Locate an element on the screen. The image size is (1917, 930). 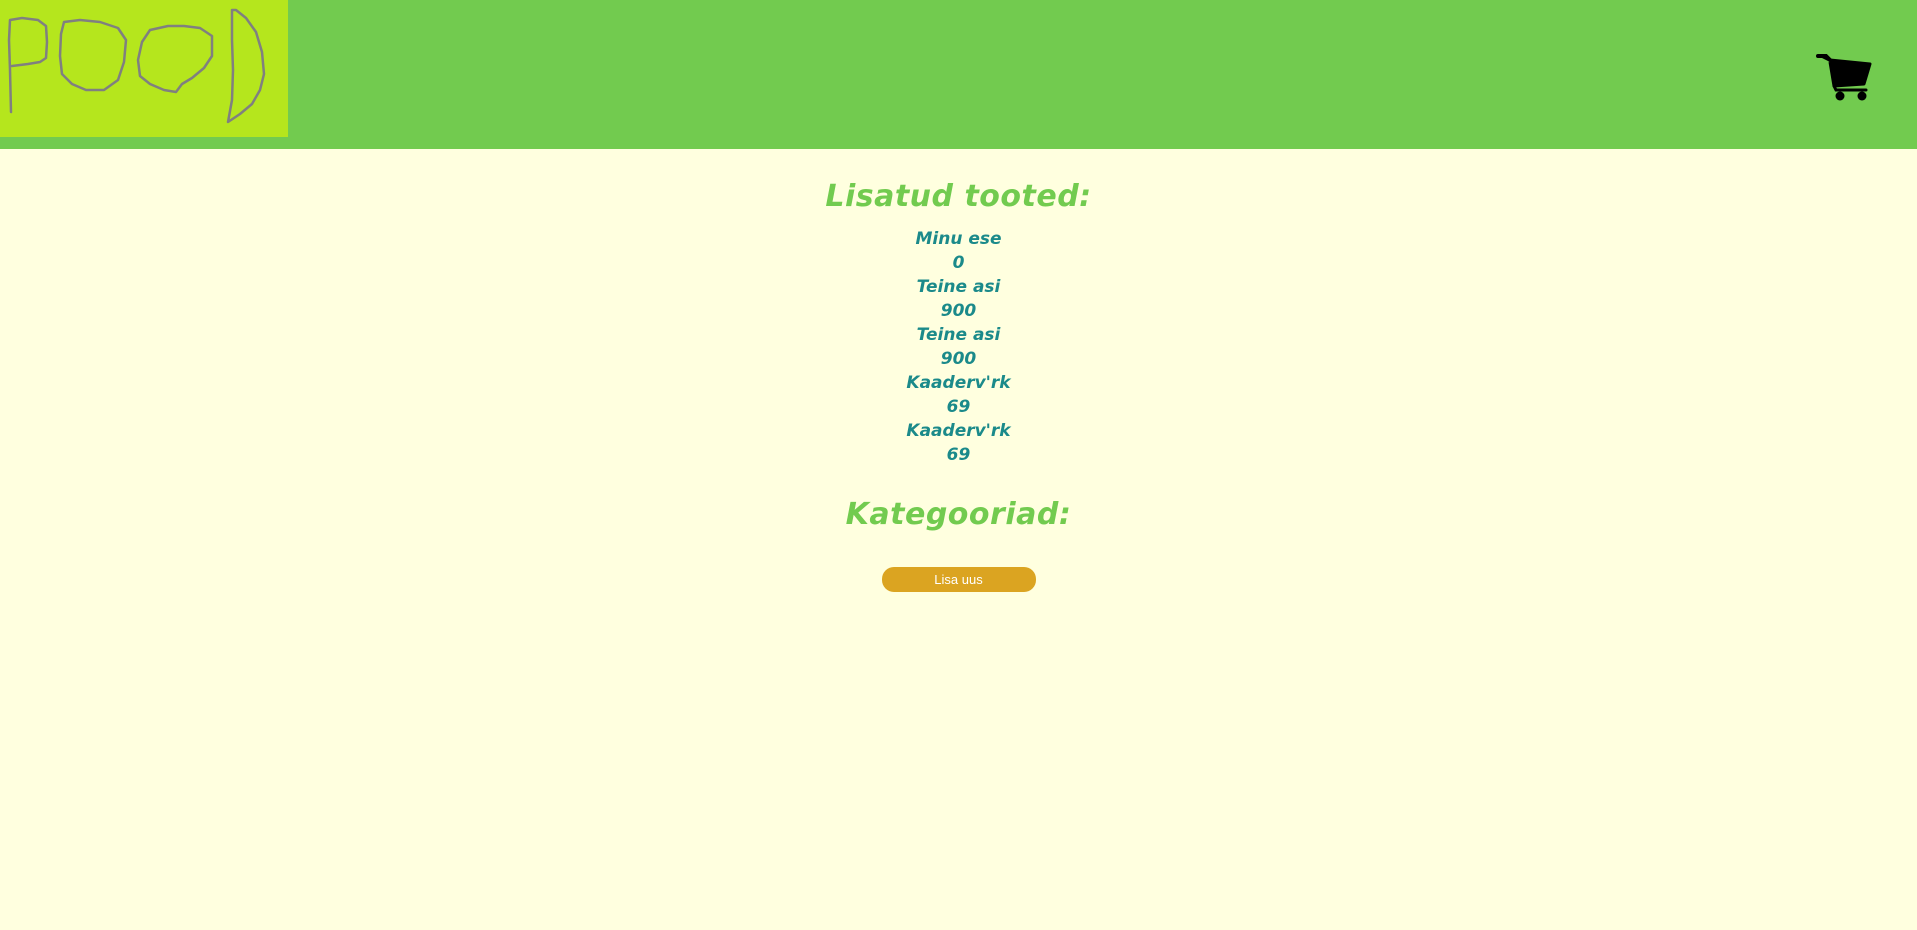
product-price: 0 is located at coordinates (958, 263).